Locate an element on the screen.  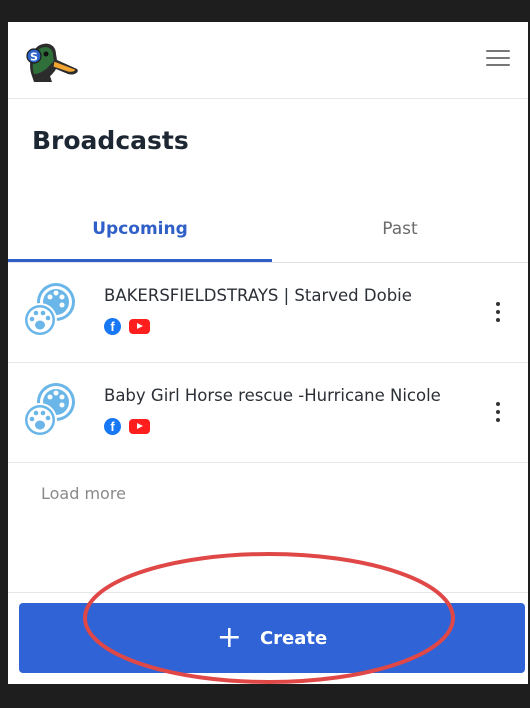
app-header: S is located at coordinates (268, 60).